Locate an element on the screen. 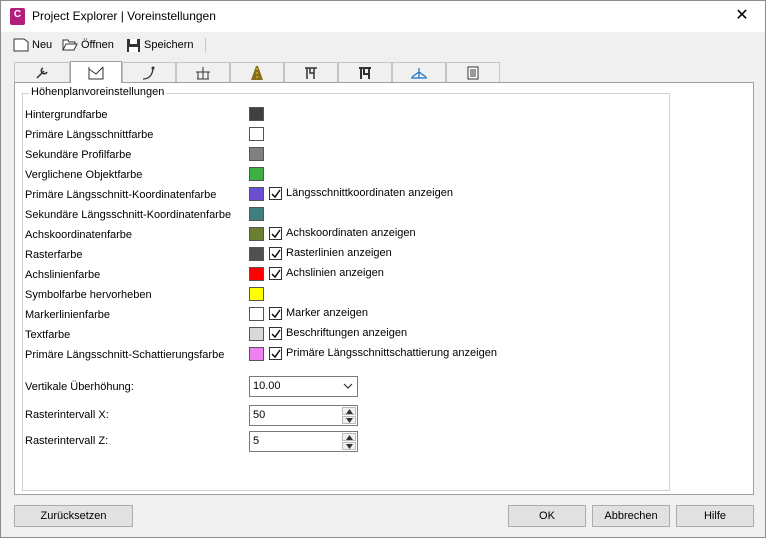  tab-cross-section is located at coordinates (419, 72).